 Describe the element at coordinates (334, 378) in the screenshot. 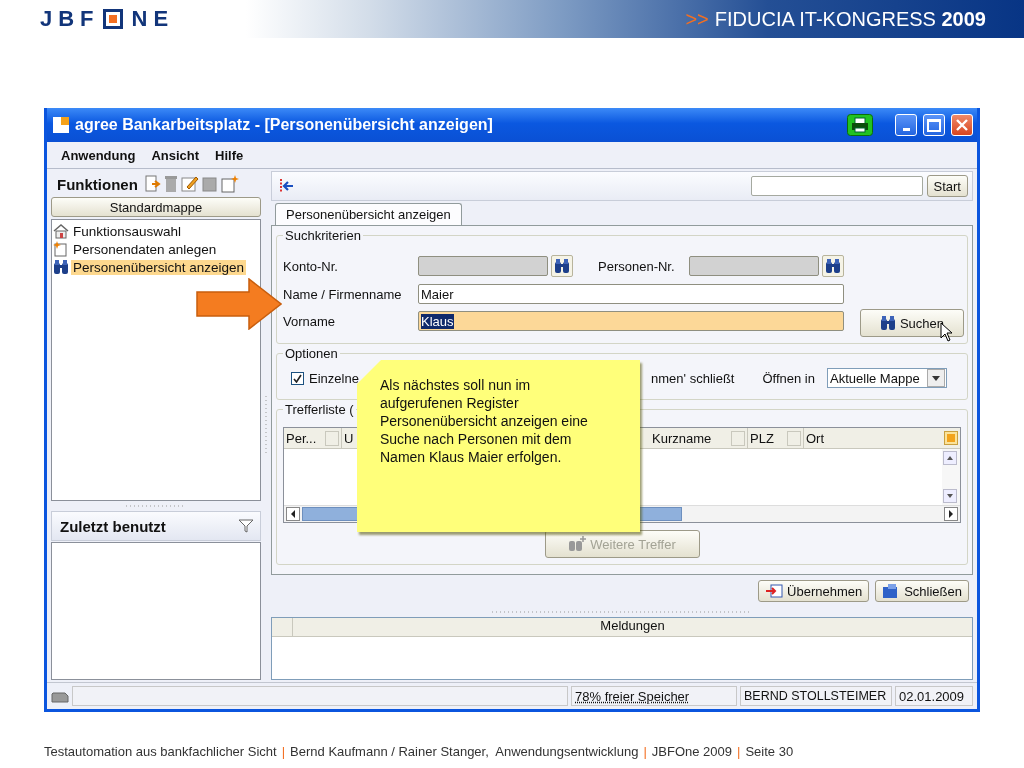

I see `checkbox-label: Einzelne` at that location.